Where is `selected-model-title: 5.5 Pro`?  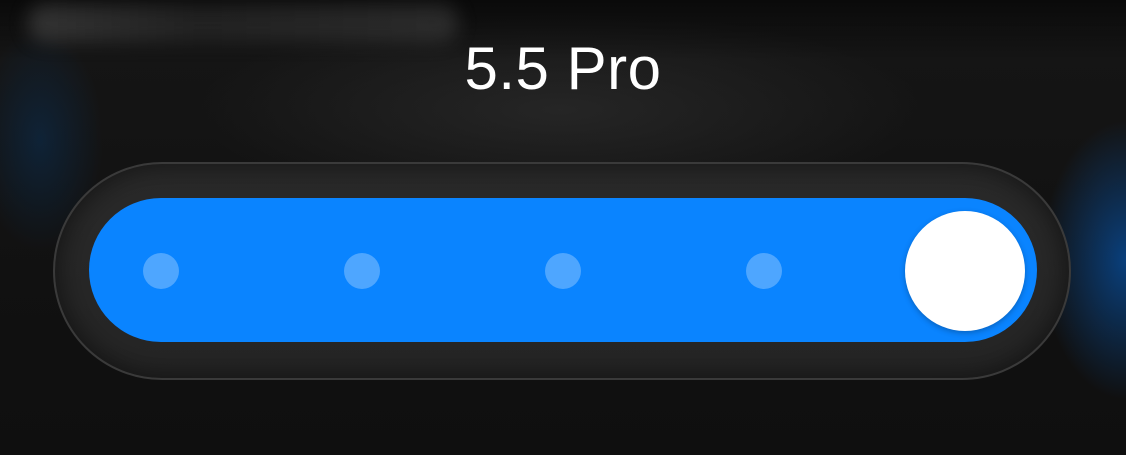
selected-model-title: 5.5 Pro is located at coordinates (563, 68).